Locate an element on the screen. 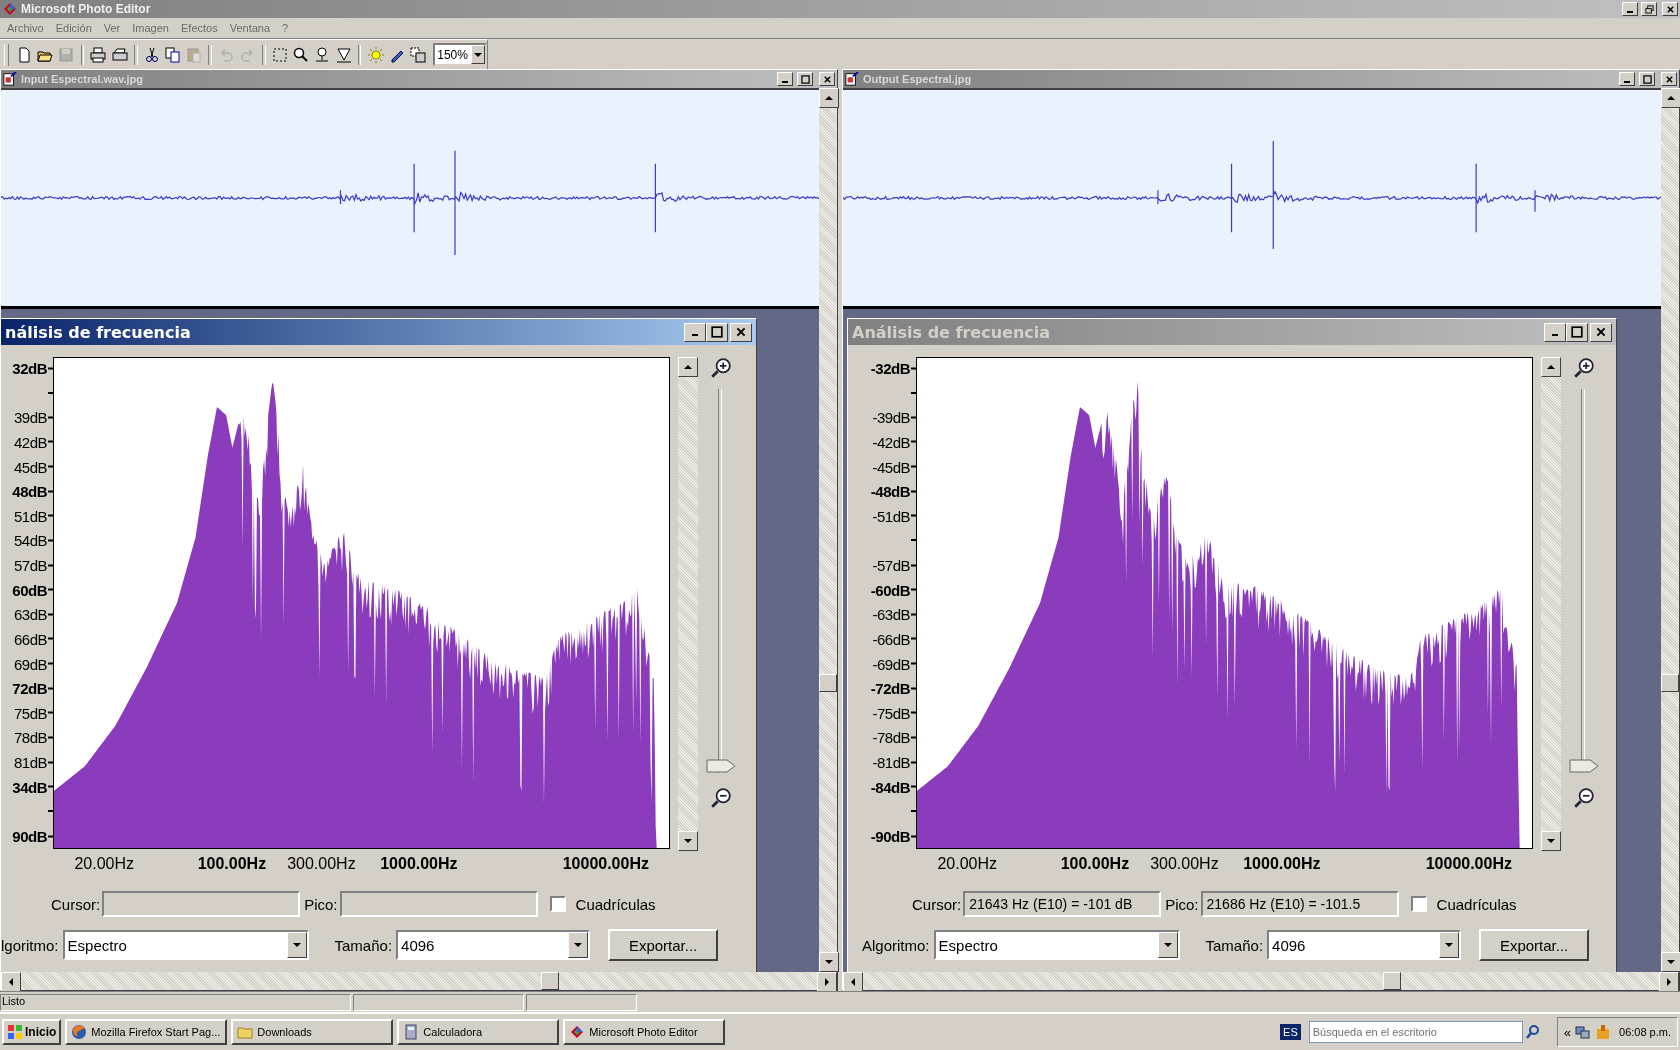 The height and width of the screenshot is (1050, 1680). selection-icon is located at coordinates (279, 54).